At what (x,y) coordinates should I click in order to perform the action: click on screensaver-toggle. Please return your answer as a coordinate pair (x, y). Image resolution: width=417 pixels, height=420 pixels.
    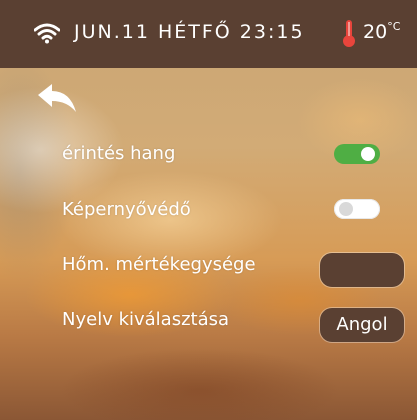
    Looking at the image, I should click on (357, 209).